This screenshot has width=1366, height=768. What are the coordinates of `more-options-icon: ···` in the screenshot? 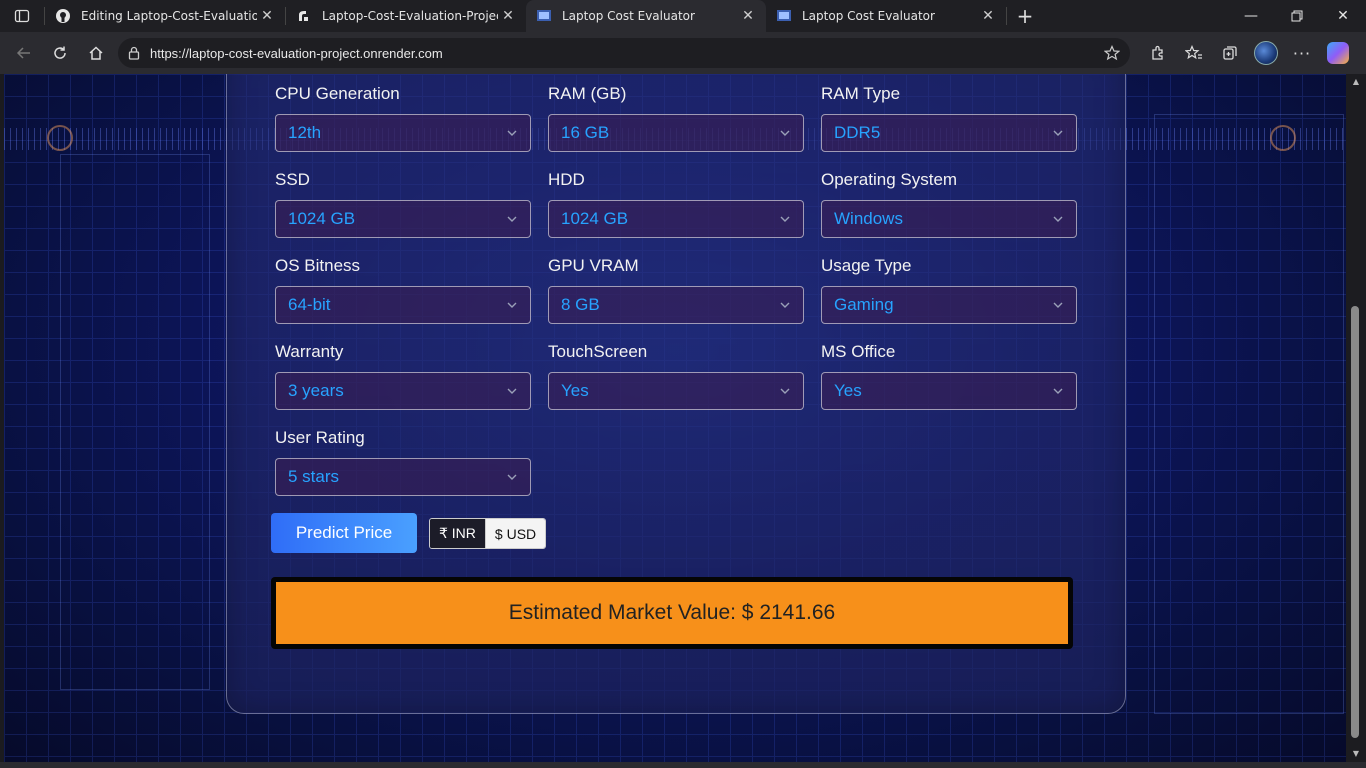 It's located at (1302, 53).